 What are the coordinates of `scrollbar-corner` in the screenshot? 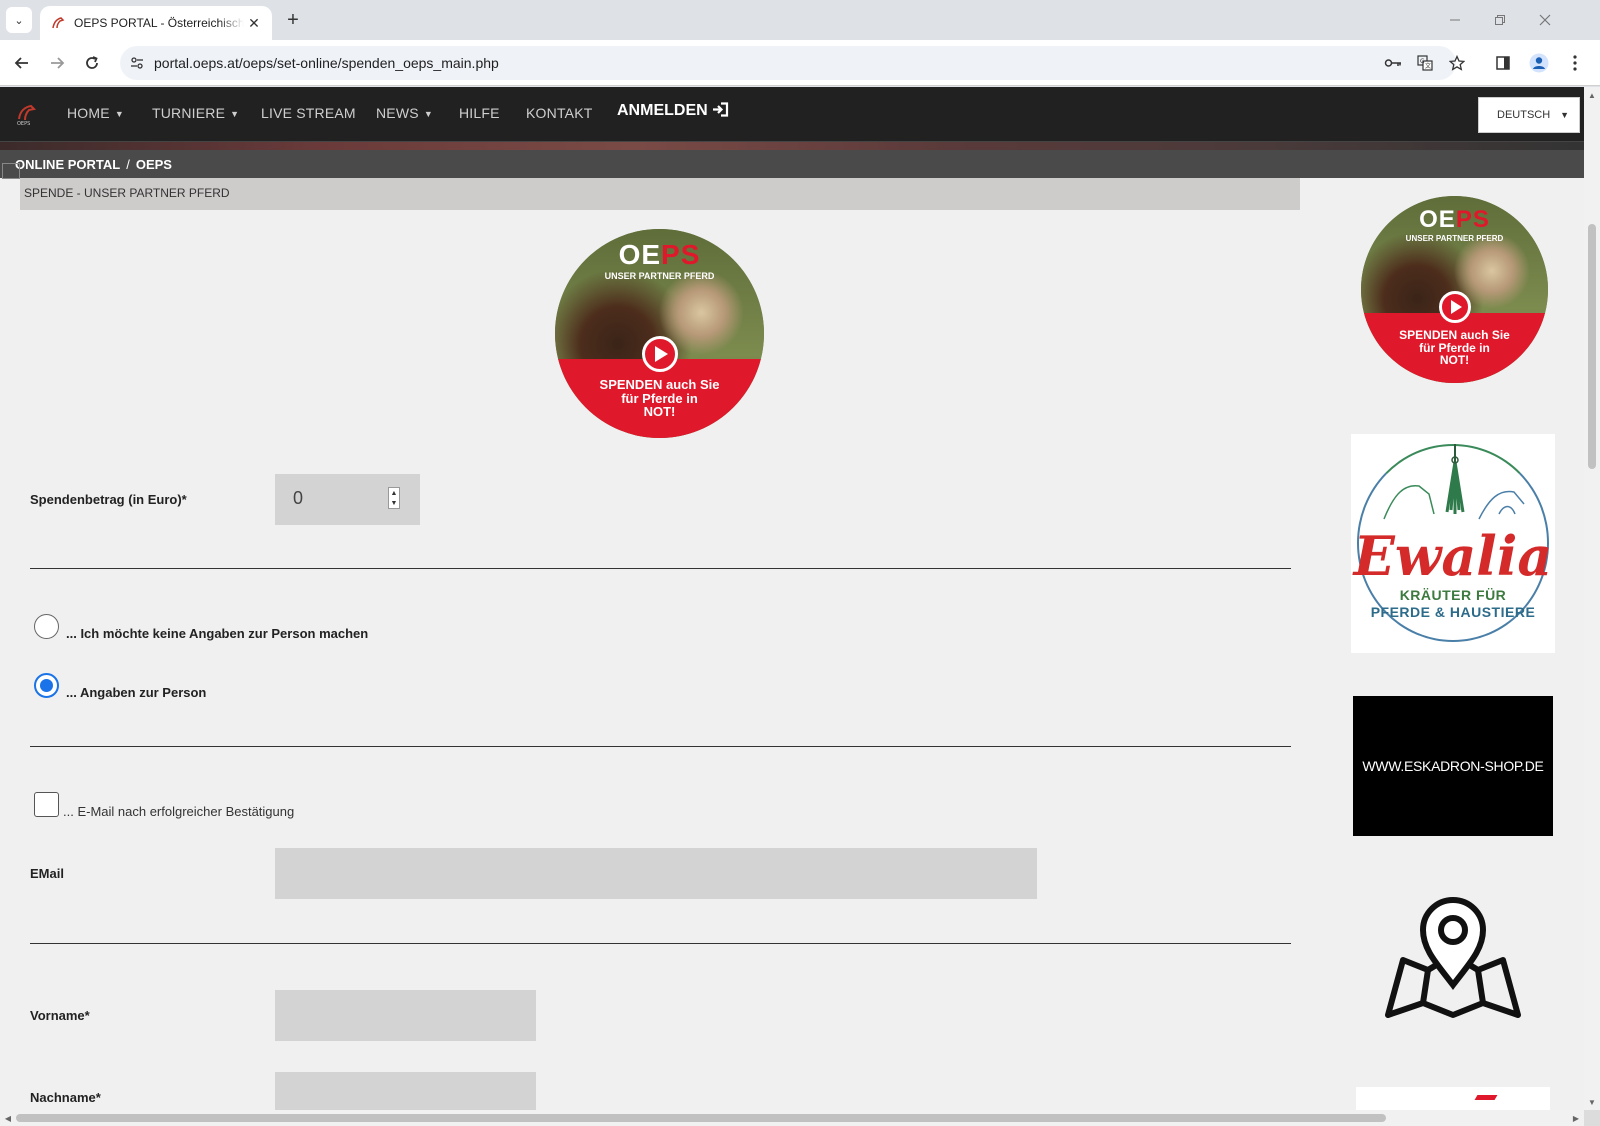 It's located at (1592, 1118).